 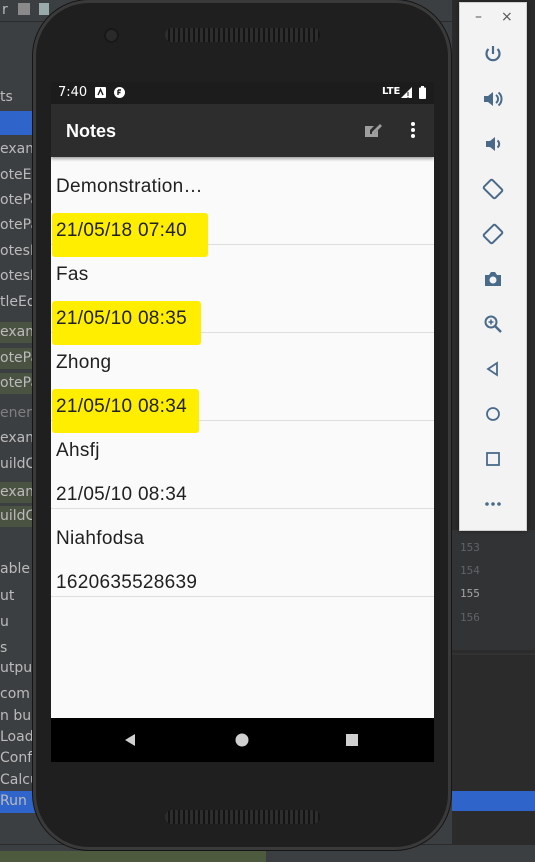 I want to click on folder-icon, so click(x=24, y=9).